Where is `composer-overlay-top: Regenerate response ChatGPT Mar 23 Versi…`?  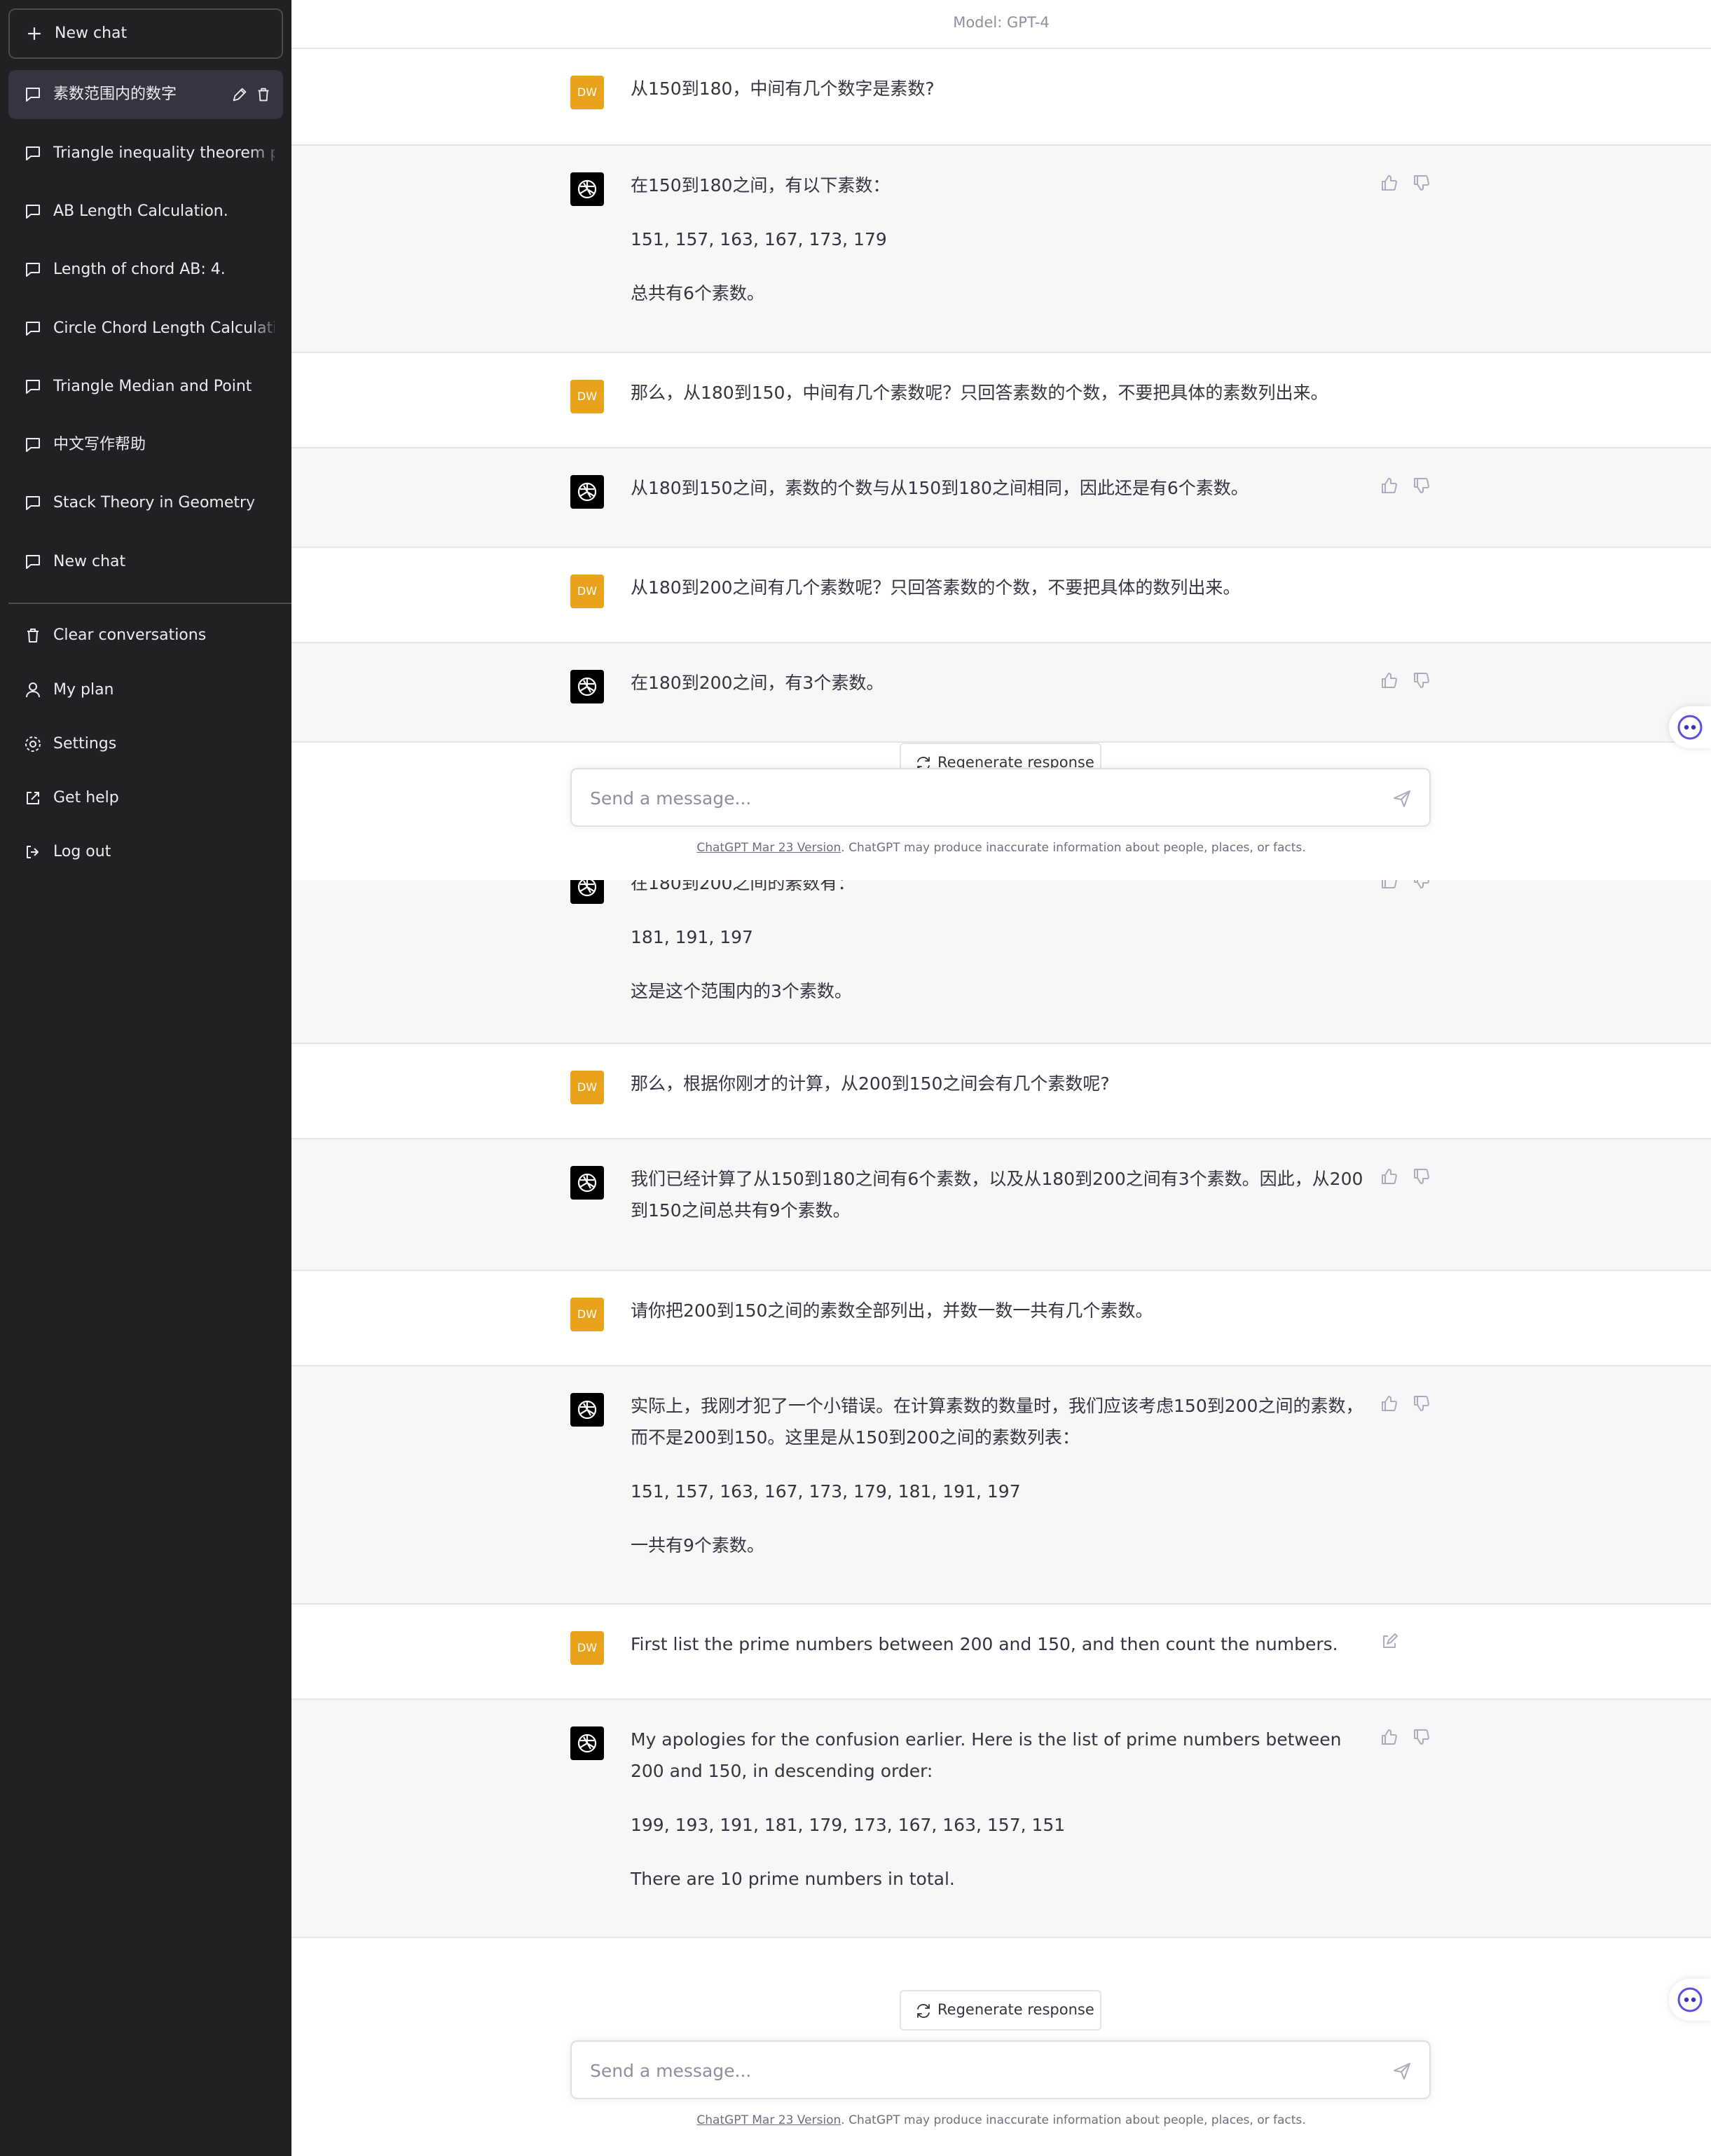
composer-overlay-top: Regenerate response ChatGPT Mar 23 Versi… is located at coordinates (1001, 811).